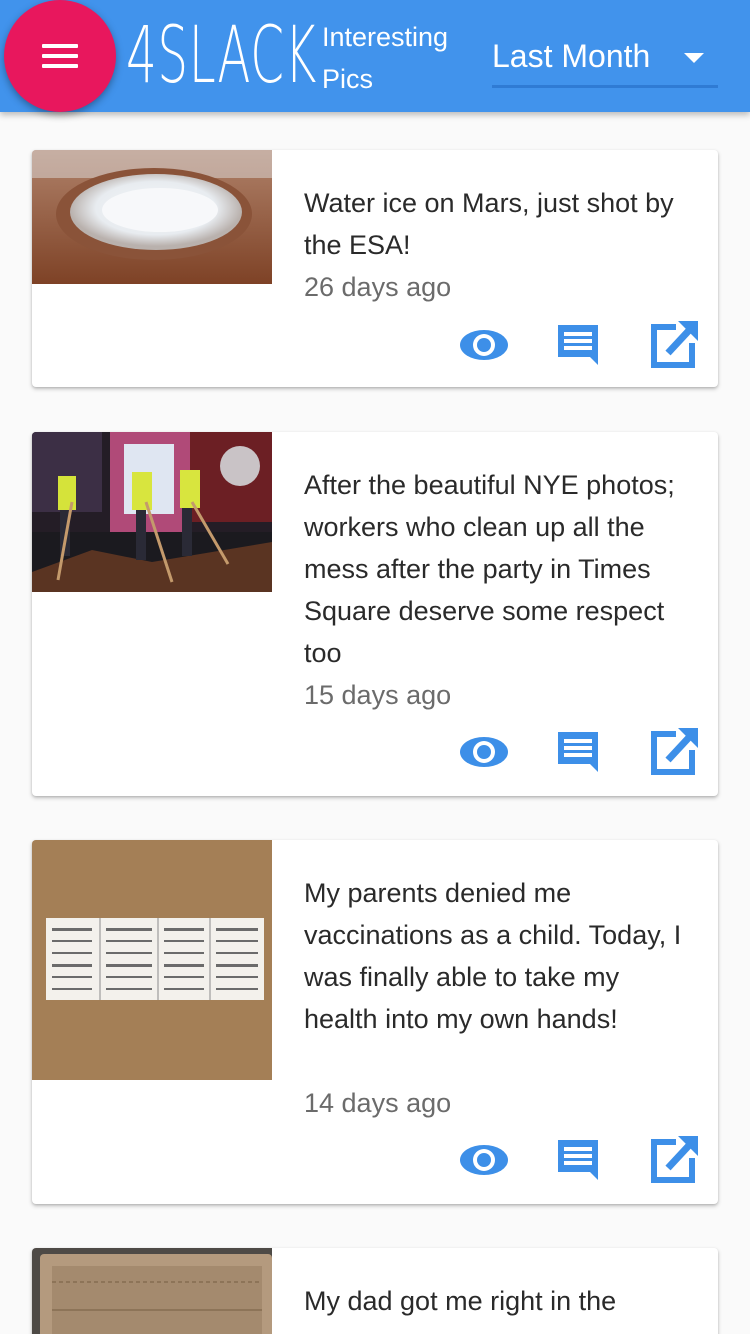 The width and height of the screenshot is (750, 1334). Describe the element at coordinates (502, 224) in the screenshot. I see `post-title: Water ice on Mars, just shot by the ESA!` at that location.